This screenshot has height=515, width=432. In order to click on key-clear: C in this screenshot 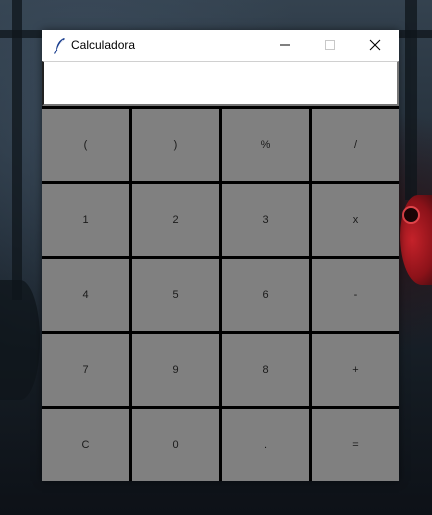, I will do `click(85, 445)`.